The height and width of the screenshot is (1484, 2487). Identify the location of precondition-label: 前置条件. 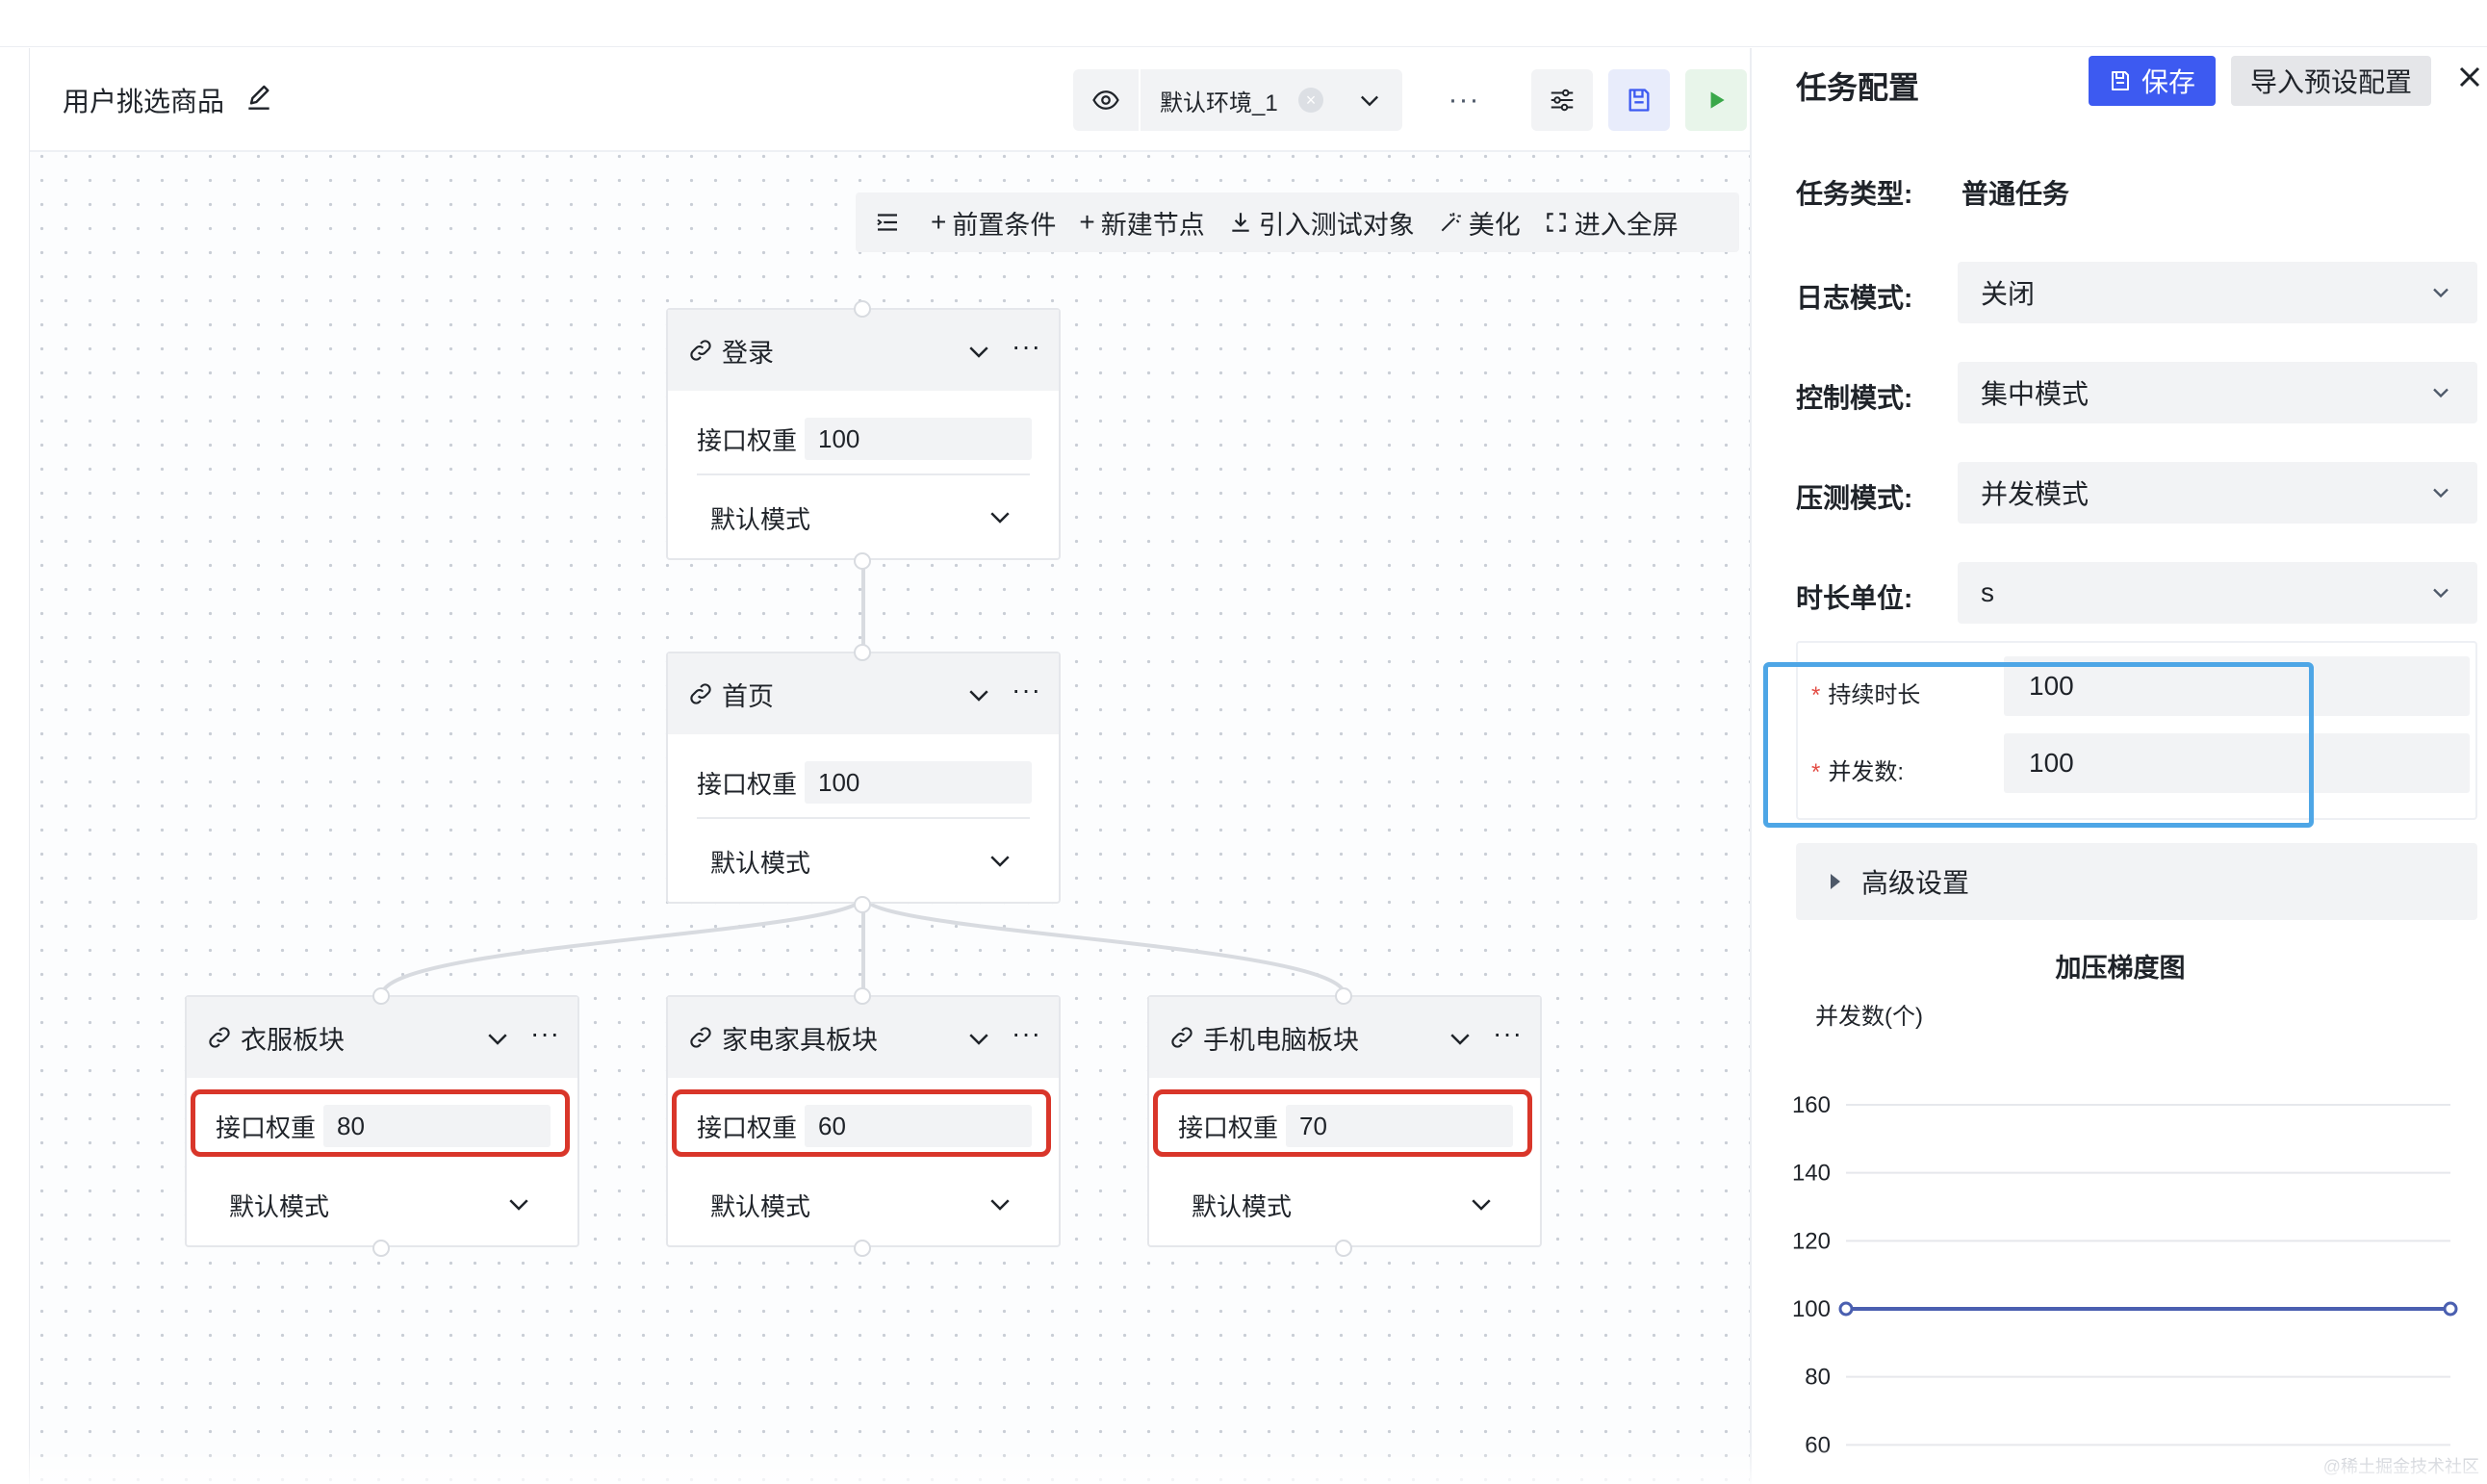
(1004, 225).